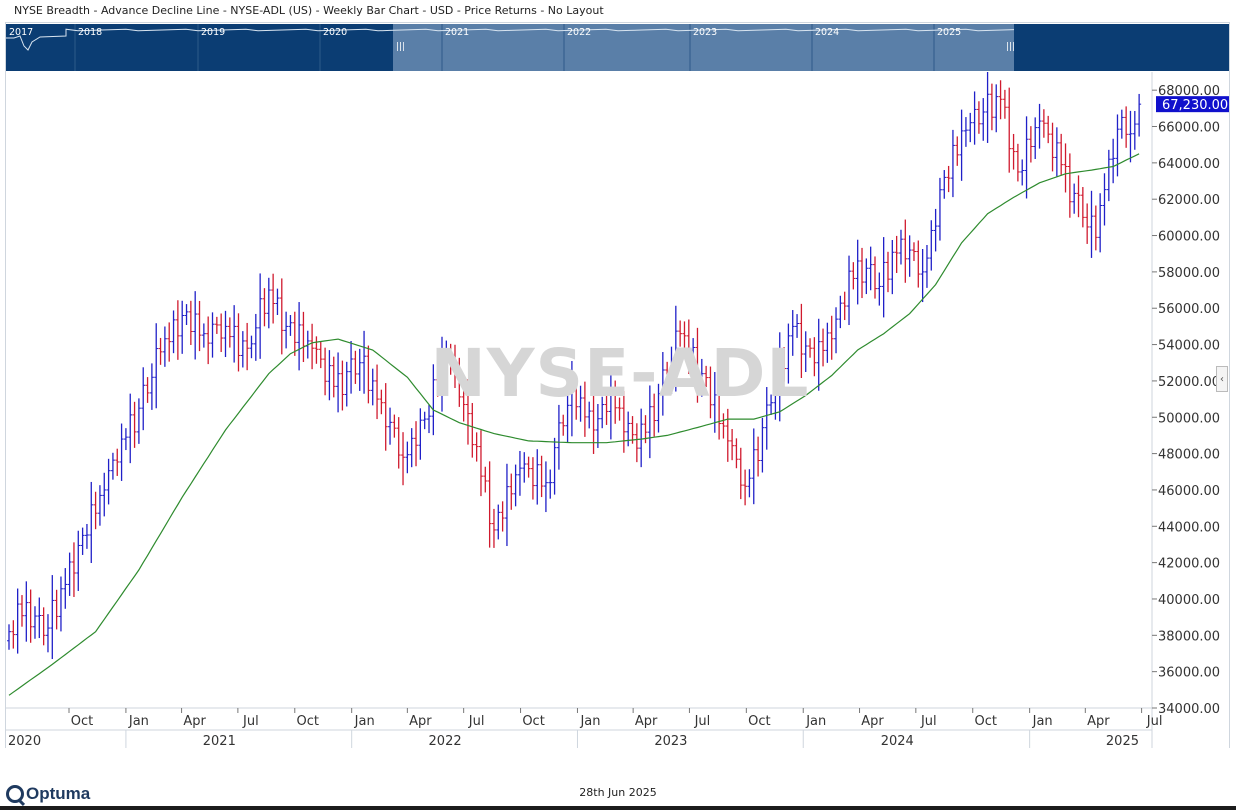 The image size is (1236, 810). Describe the element at coordinates (24, 741) in the screenshot. I see `x-year-label: 2020` at that location.